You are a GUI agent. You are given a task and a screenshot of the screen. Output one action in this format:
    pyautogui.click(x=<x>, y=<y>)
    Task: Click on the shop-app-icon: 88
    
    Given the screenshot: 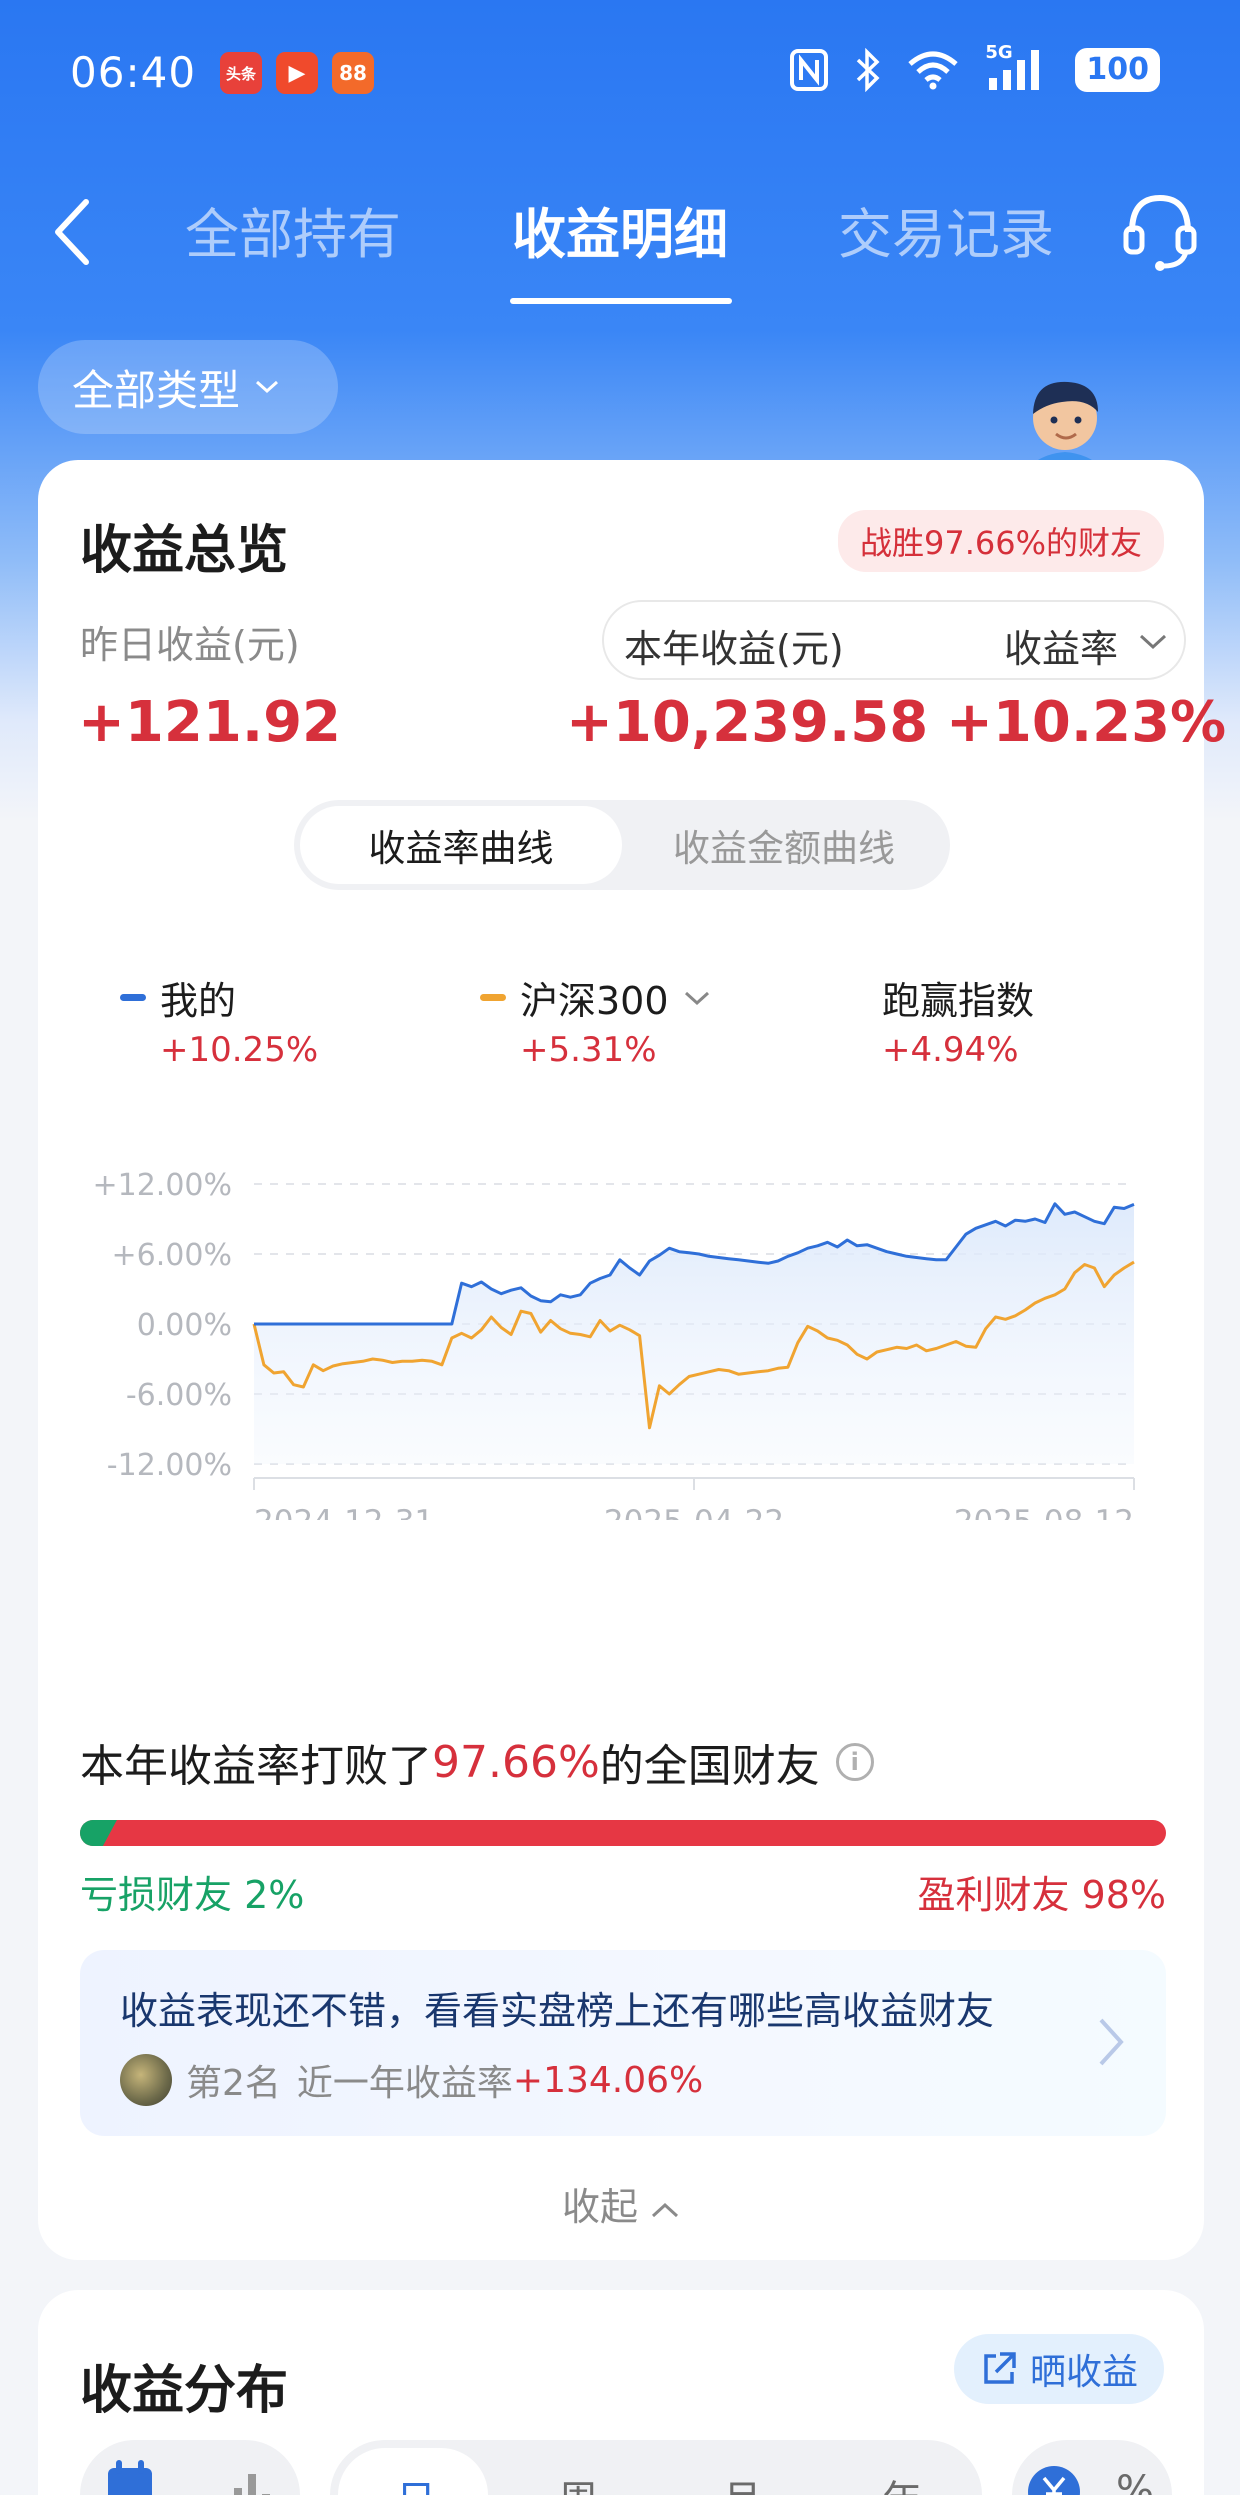 What is the action you would take?
    pyautogui.click(x=353, y=73)
    